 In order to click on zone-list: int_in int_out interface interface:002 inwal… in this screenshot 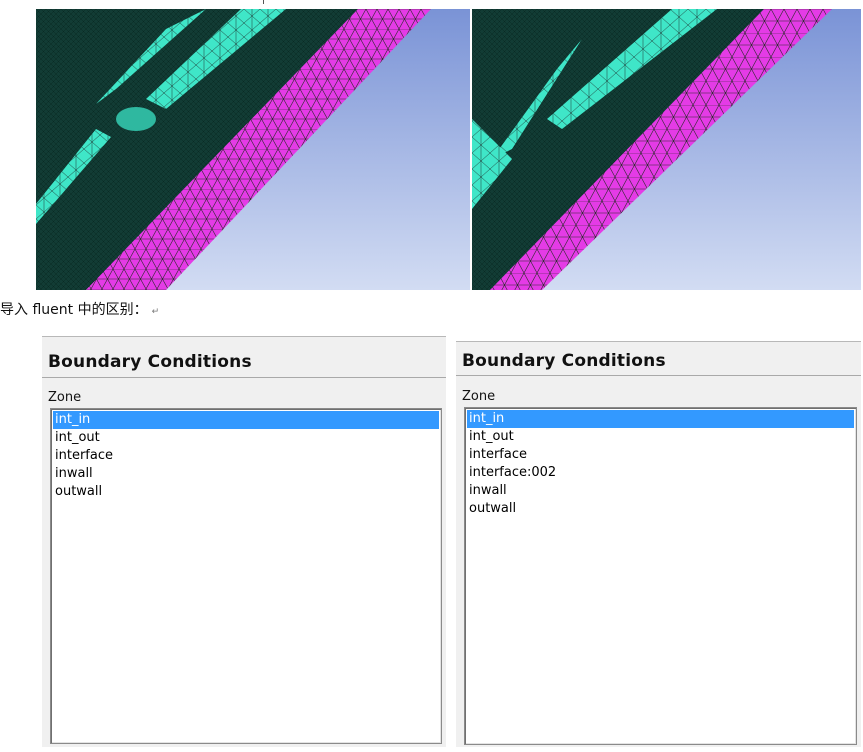, I will do `click(660, 464)`.